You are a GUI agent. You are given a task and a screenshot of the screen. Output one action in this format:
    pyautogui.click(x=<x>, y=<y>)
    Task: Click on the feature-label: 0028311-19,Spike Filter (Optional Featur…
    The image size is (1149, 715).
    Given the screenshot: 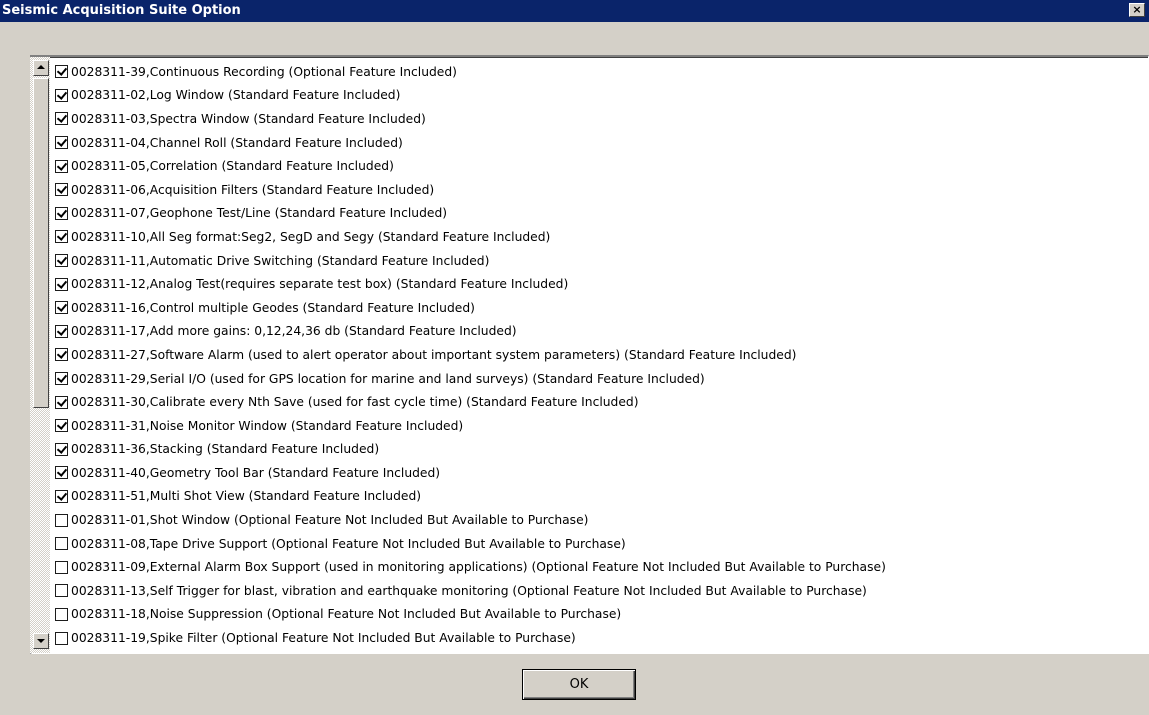 What is the action you would take?
    pyautogui.click(x=323, y=638)
    